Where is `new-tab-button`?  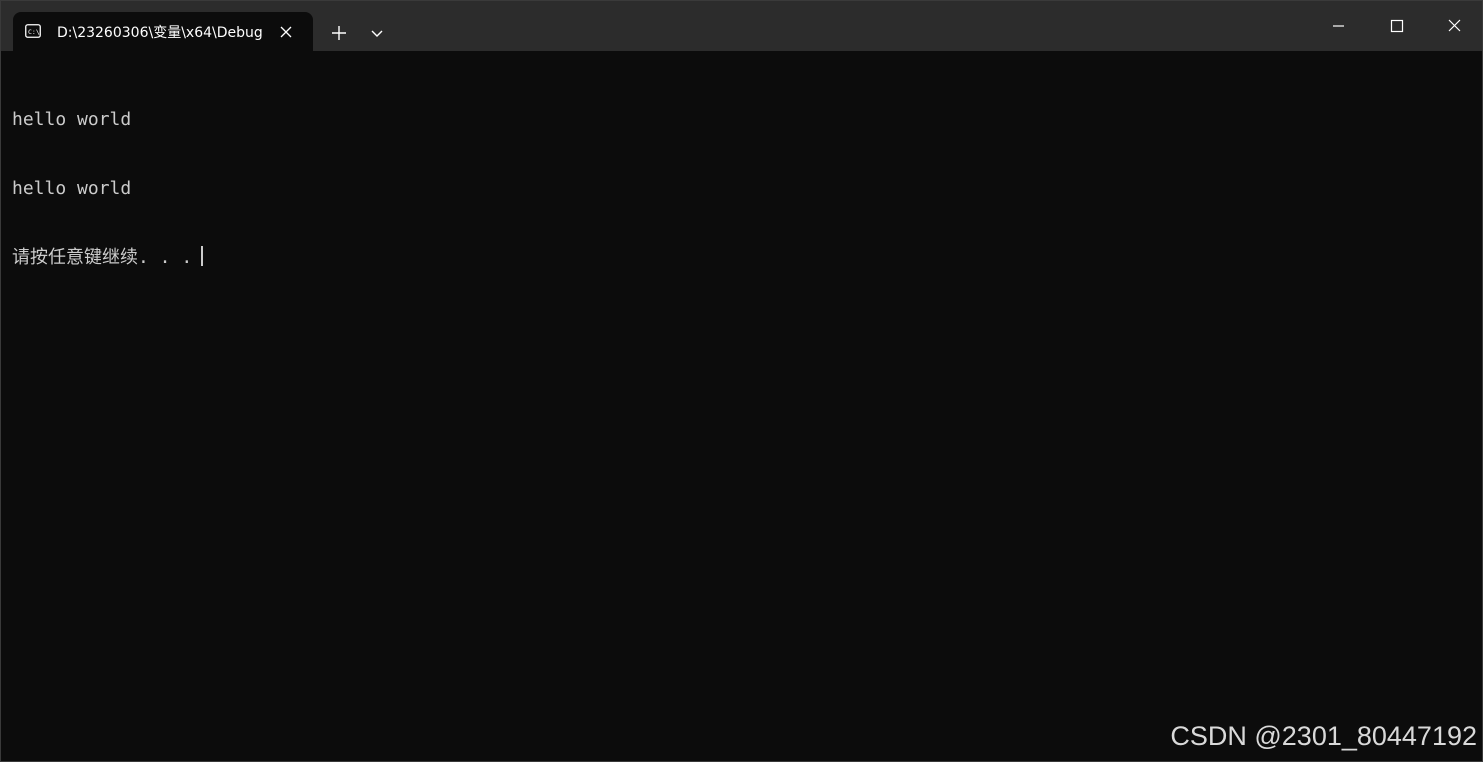 new-tab-button is located at coordinates (339, 33).